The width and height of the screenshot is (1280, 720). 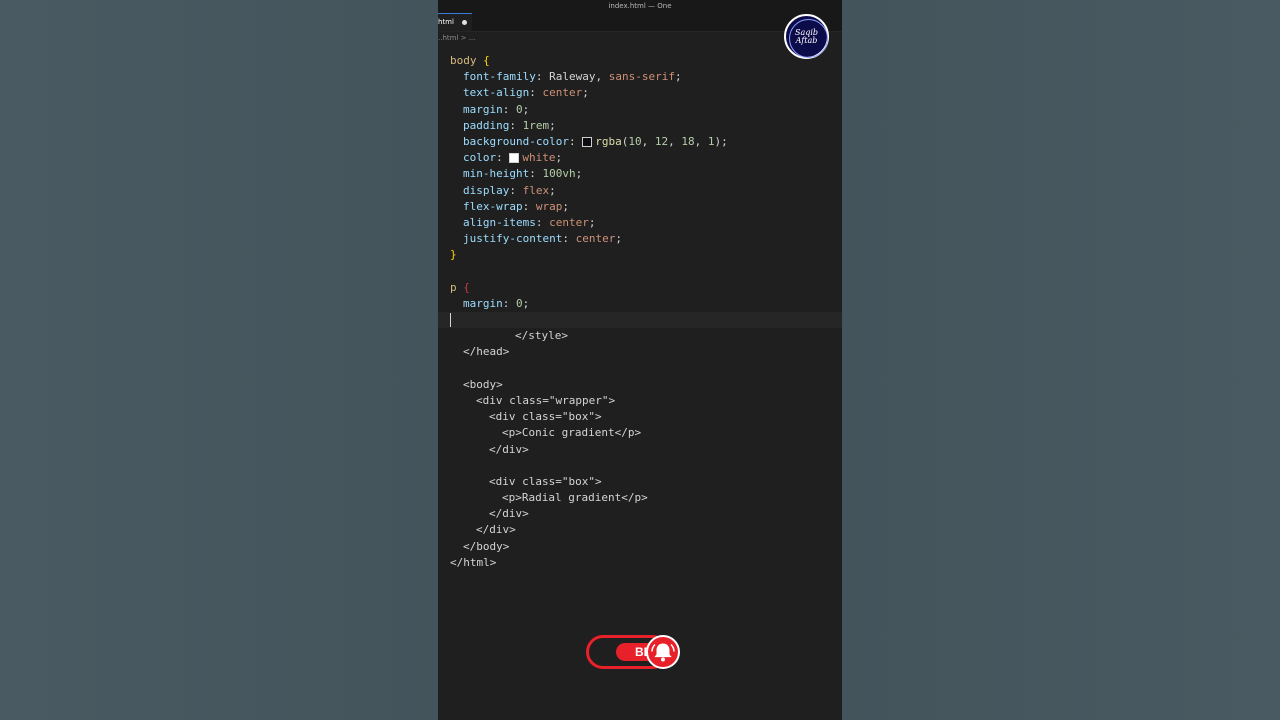 What do you see at coordinates (640, 255) in the screenshot?
I see `code-line: }` at bounding box center [640, 255].